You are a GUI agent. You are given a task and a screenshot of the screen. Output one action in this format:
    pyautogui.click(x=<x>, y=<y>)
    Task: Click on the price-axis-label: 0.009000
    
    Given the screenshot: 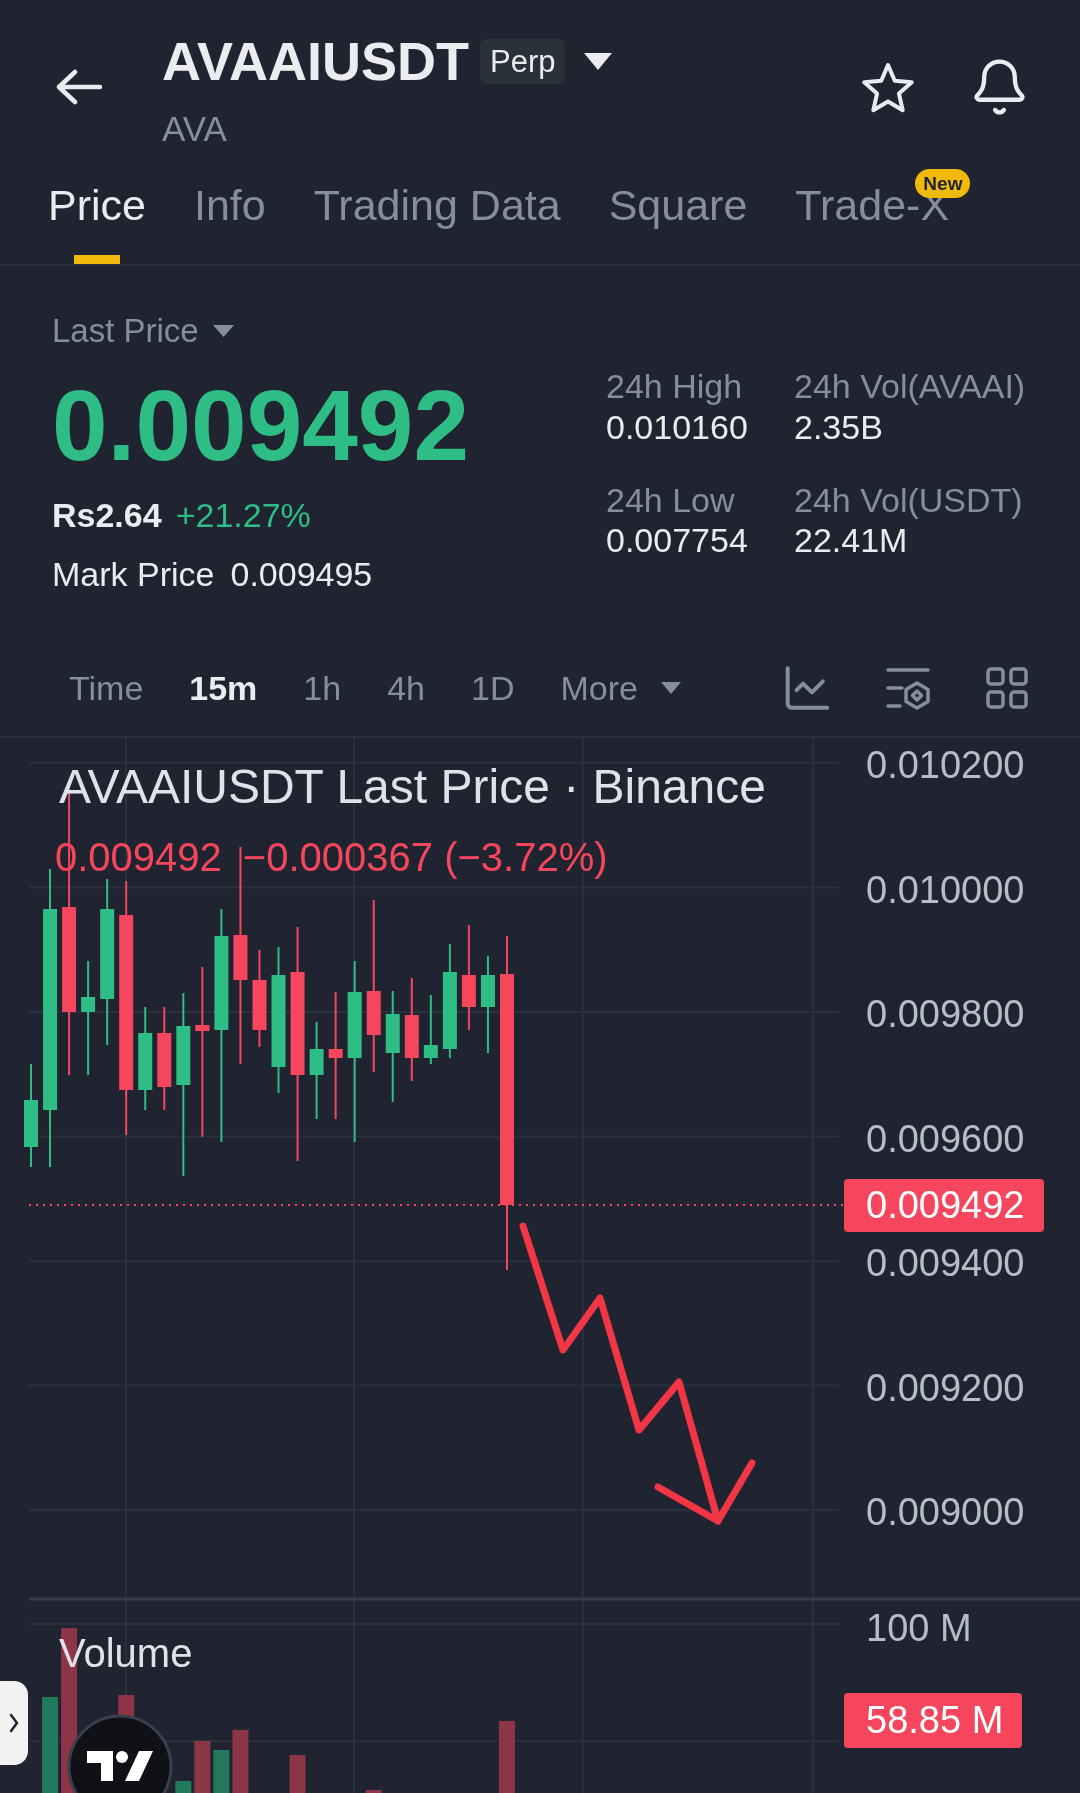 What is the action you would take?
    pyautogui.click(x=945, y=1512)
    